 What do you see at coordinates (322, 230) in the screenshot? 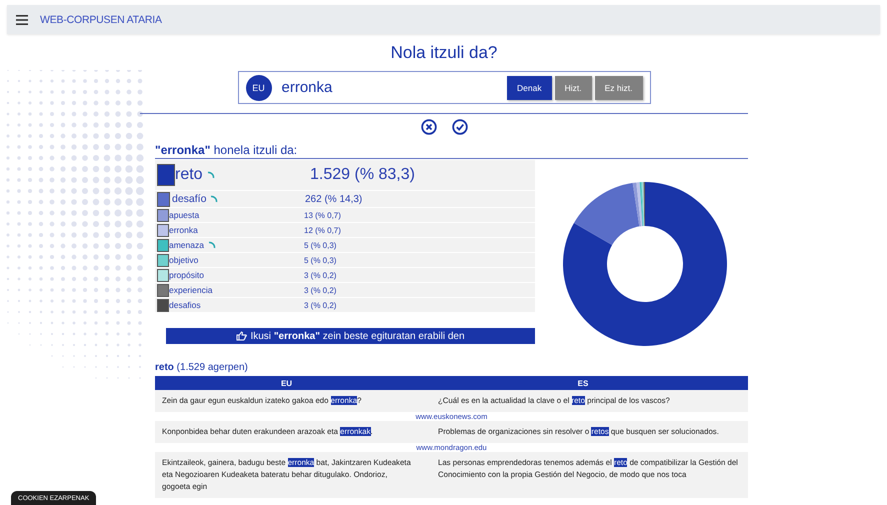
I see `count-text: 12 (% 0,7)` at bounding box center [322, 230].